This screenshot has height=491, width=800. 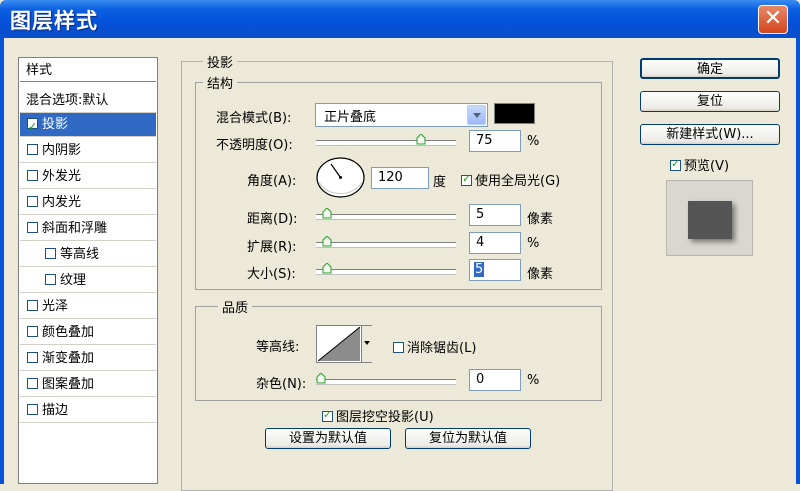 I want to click on spread-slider-track, so click(x=386, y=244).